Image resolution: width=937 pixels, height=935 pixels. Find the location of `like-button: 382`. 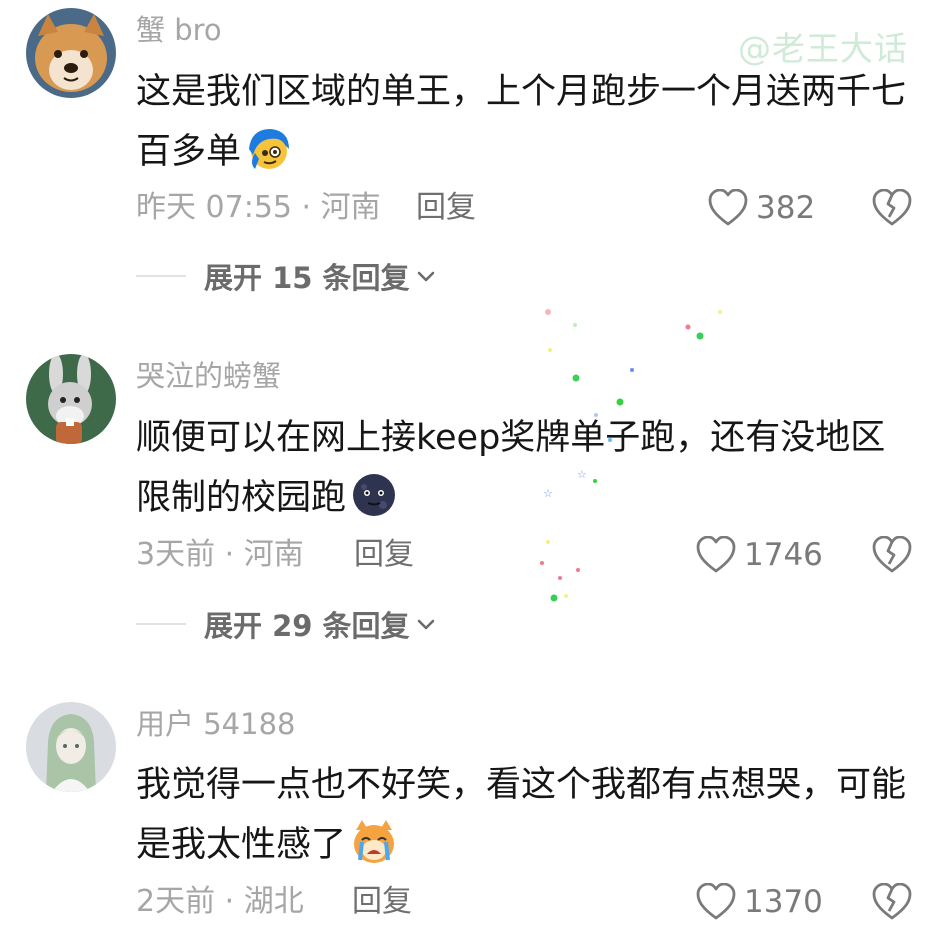

like-button: 382 is located at coordinates (761, 208).